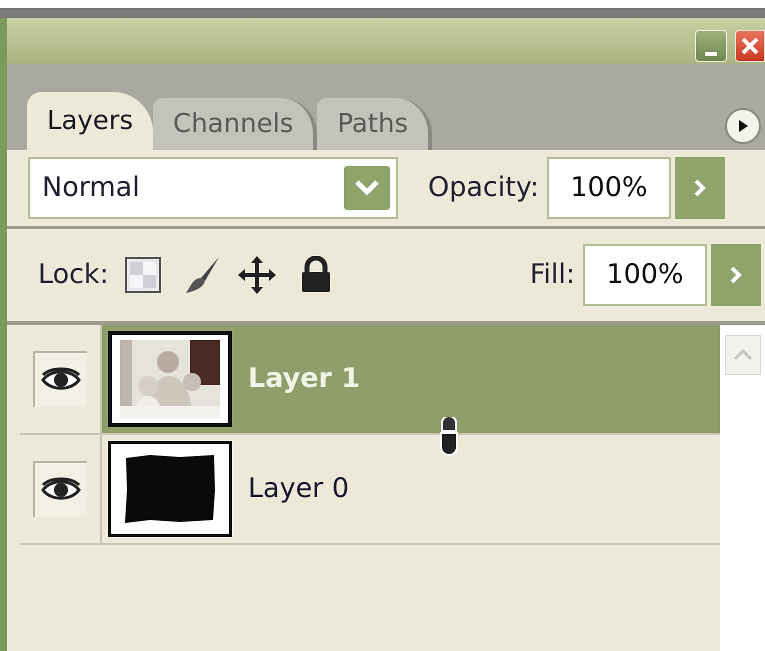  I want to click on scrollbar, so click(742, 488).